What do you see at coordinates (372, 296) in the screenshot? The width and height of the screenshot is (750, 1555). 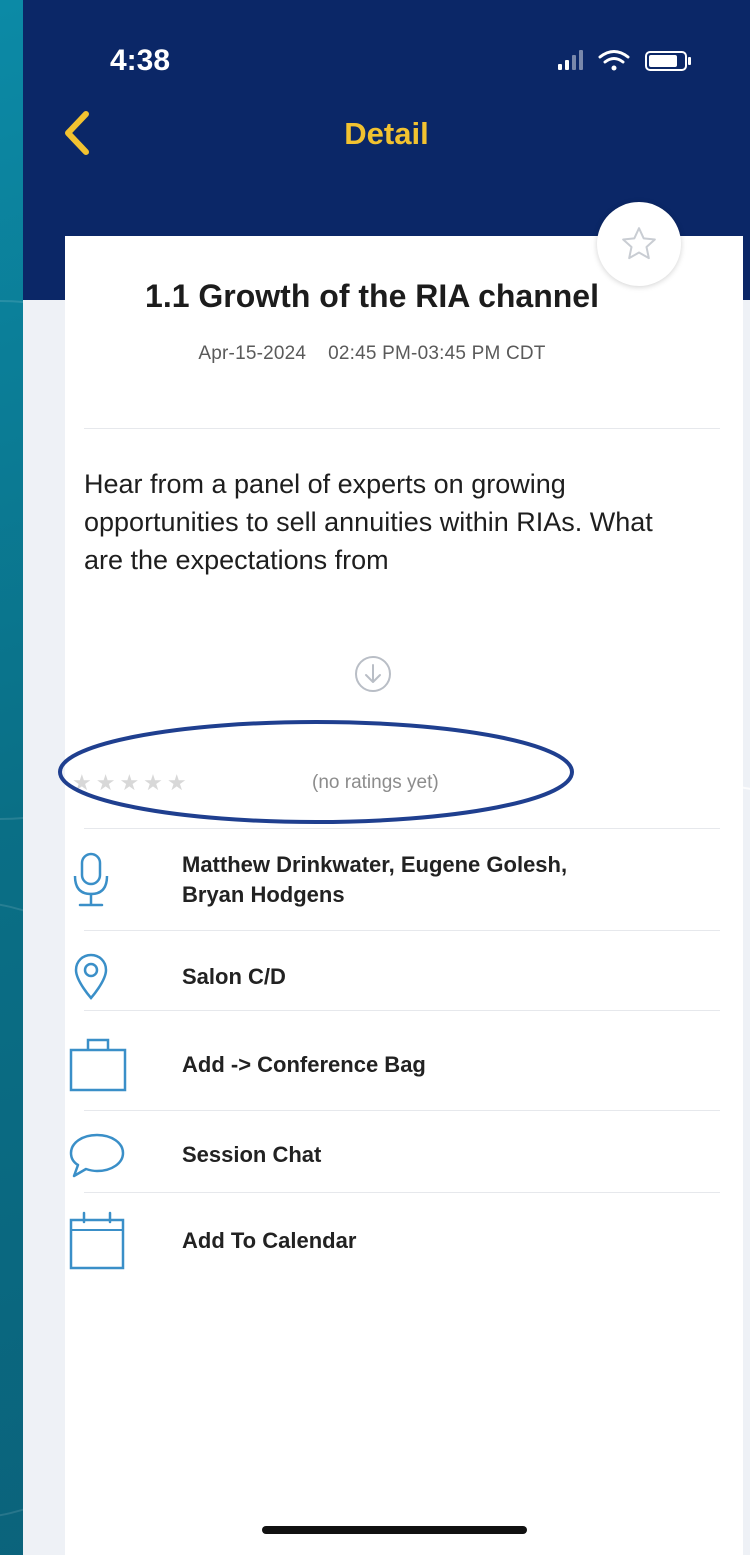 I see `session-title: 1.1 Growth of the RIA channel` at bounding box center [372, 296].